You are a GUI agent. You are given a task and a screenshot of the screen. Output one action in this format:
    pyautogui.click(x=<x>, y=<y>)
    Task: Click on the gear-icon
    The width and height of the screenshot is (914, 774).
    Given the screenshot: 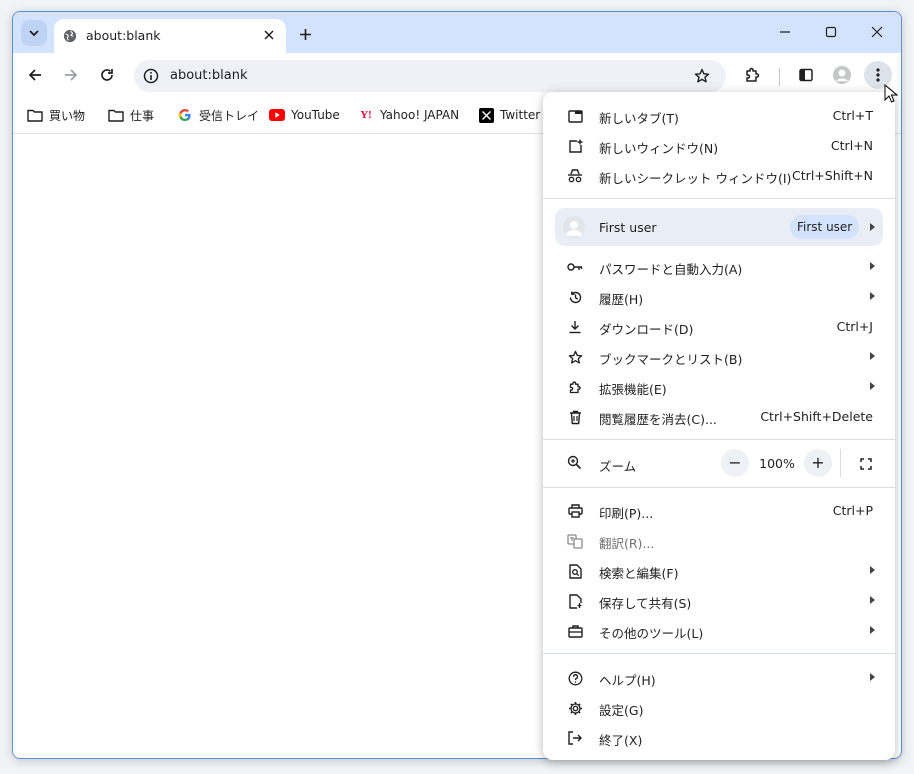 What is the action you would take?
    pyautogui.click(x=575, y=708)
    